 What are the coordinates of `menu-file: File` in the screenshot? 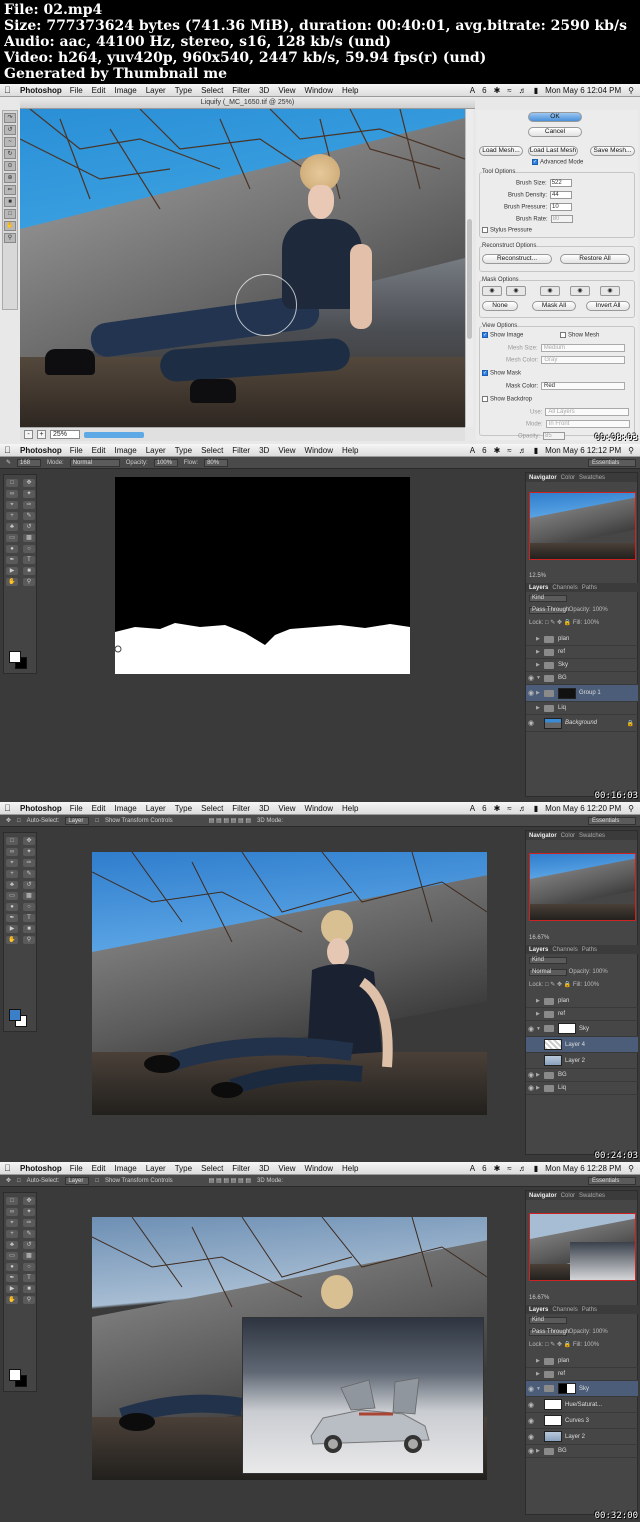 It's located at (76, 450).